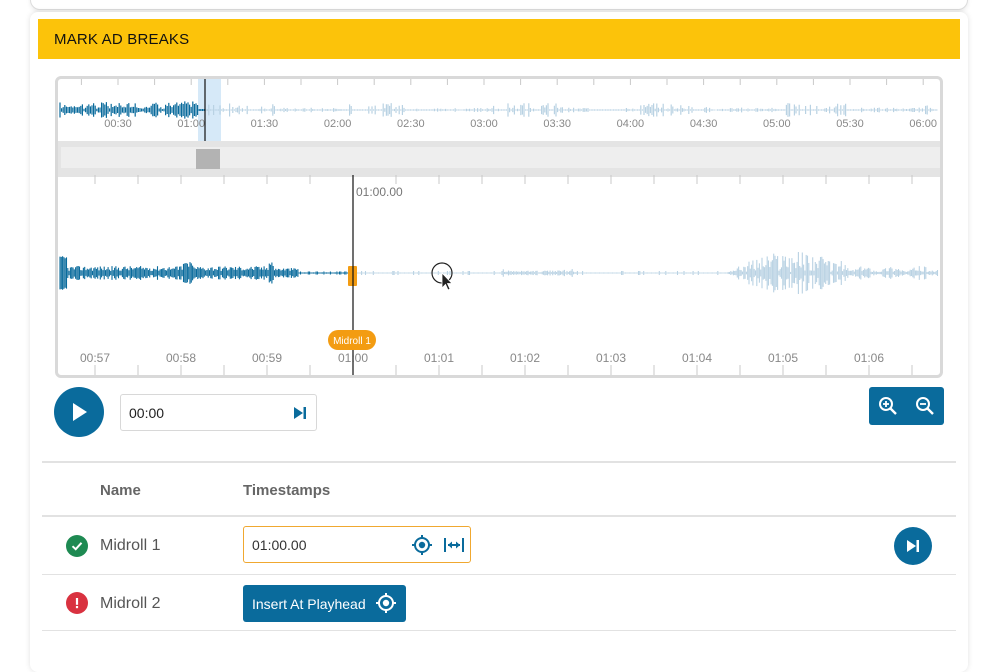  I want to click on playhead-time-label: 01:00.00, so click(379, 192).